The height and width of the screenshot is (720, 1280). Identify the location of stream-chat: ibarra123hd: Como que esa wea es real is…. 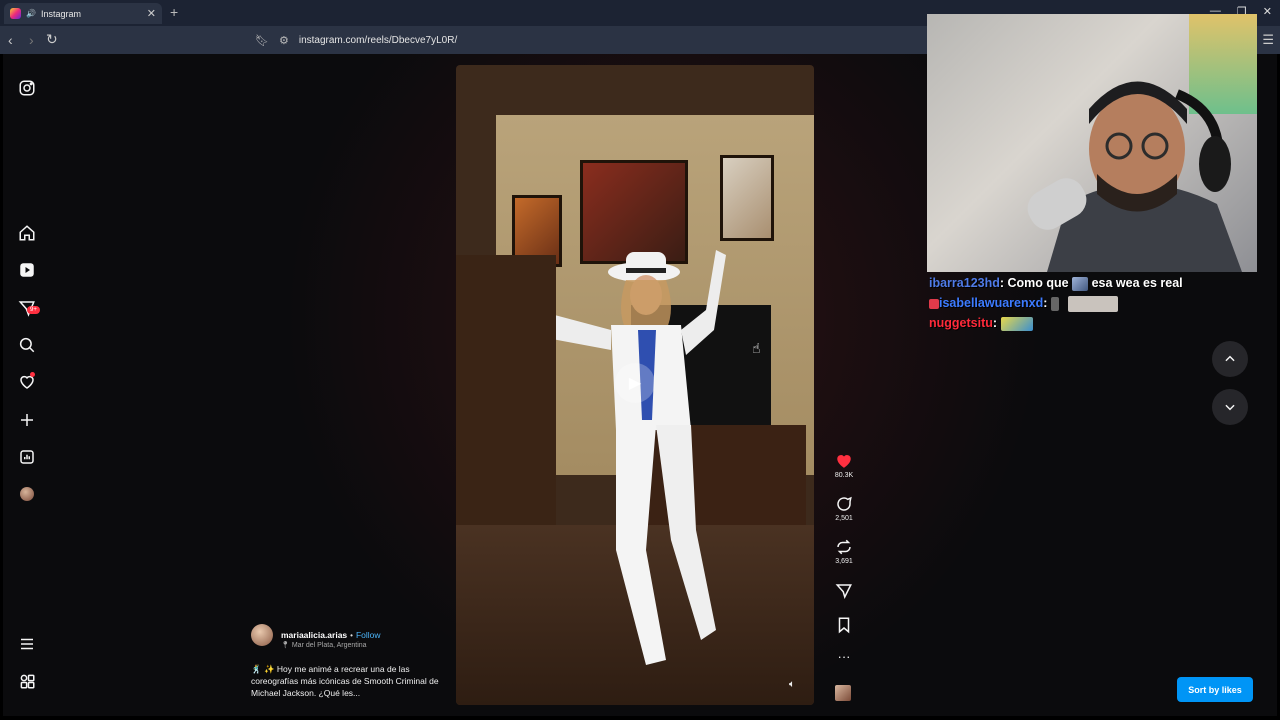
(1099, 303).